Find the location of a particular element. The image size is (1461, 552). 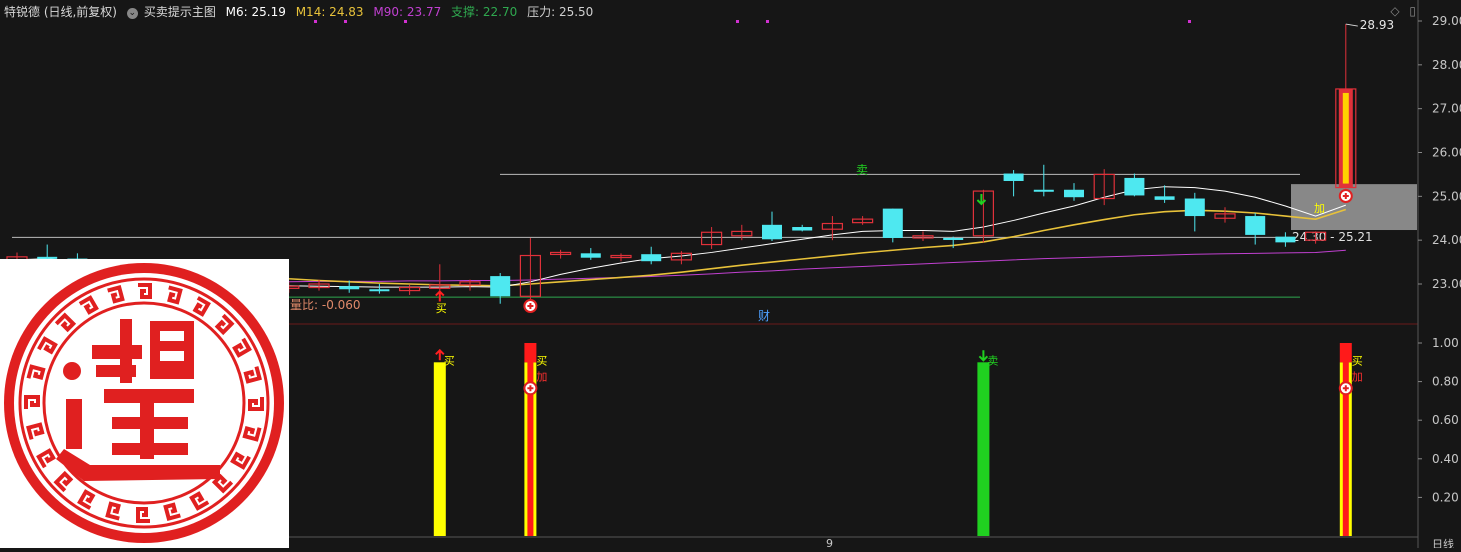

cai-marker: 财 is located at coordinates (764, 316).